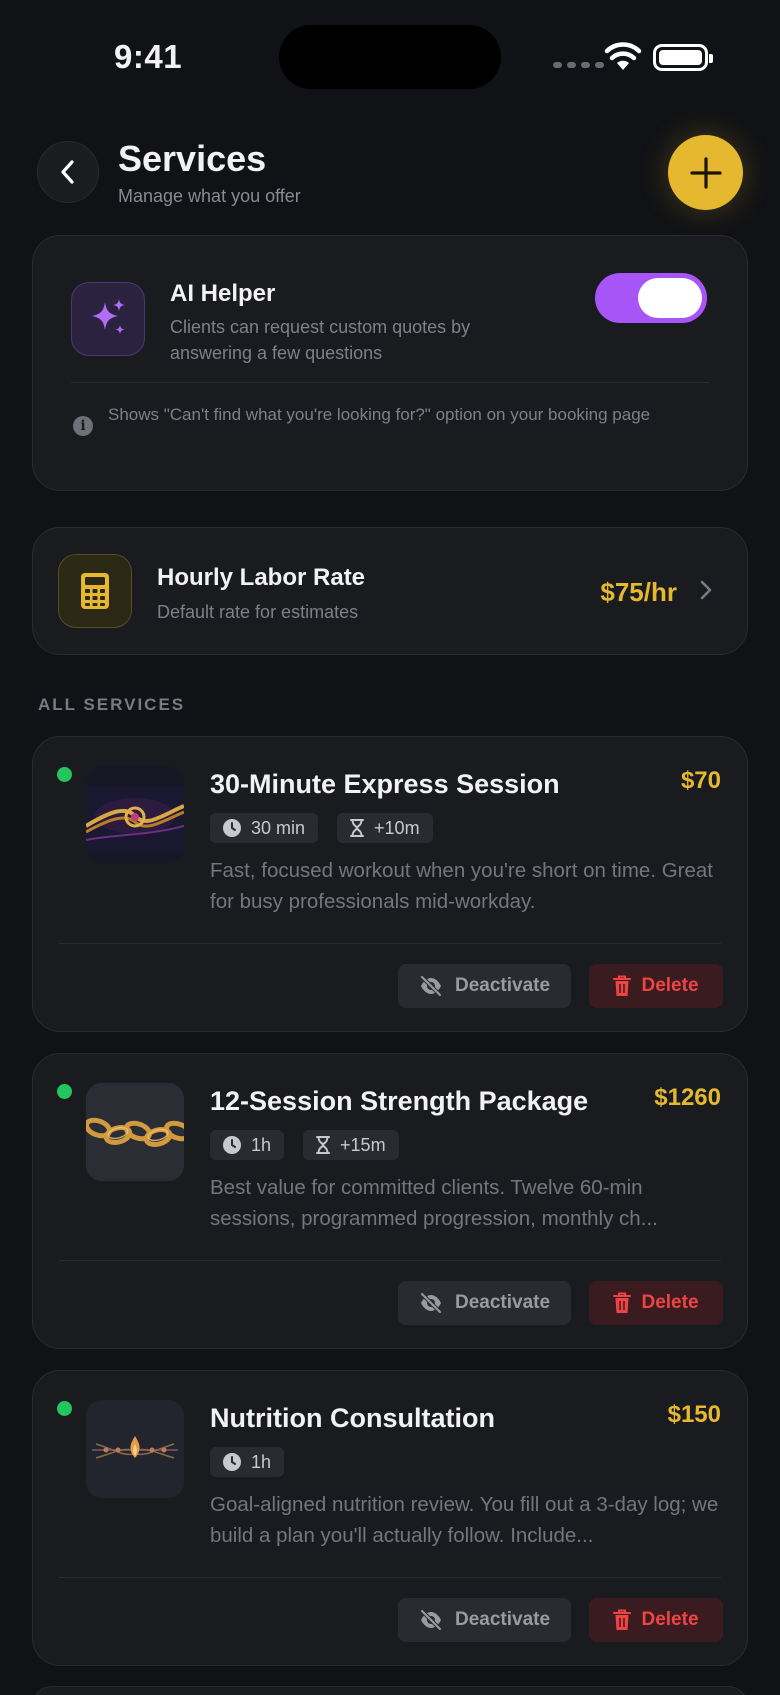 This screenshot has width=780, height=1695. I want to click on sparkles-icon, so click(108, 319).